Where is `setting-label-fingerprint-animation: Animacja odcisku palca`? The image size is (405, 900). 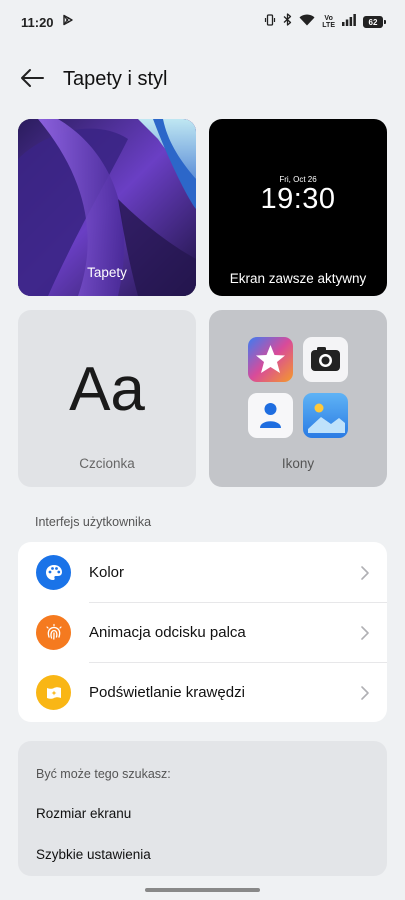 setting-label-fingerprint-animation: Animacja odcisku palca is located at coordinates (167, 632).